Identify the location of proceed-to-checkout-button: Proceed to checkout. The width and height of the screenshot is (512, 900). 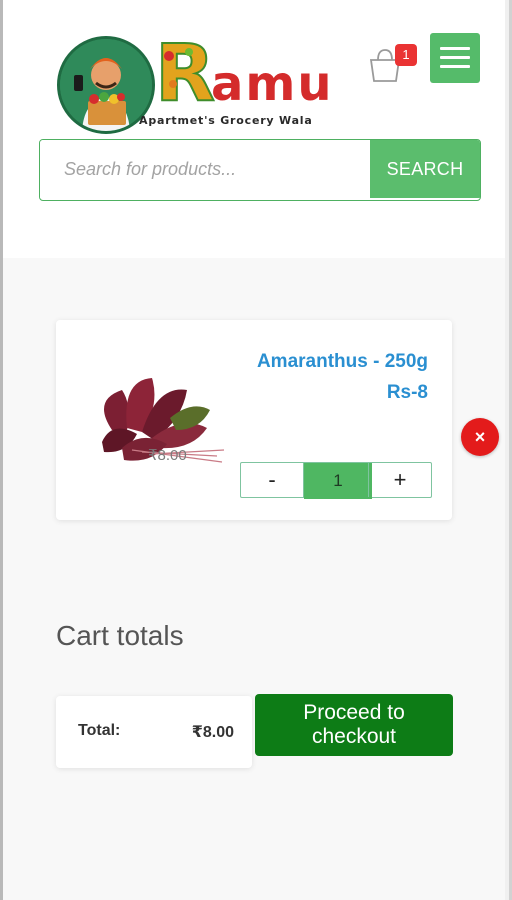
(354, 725).